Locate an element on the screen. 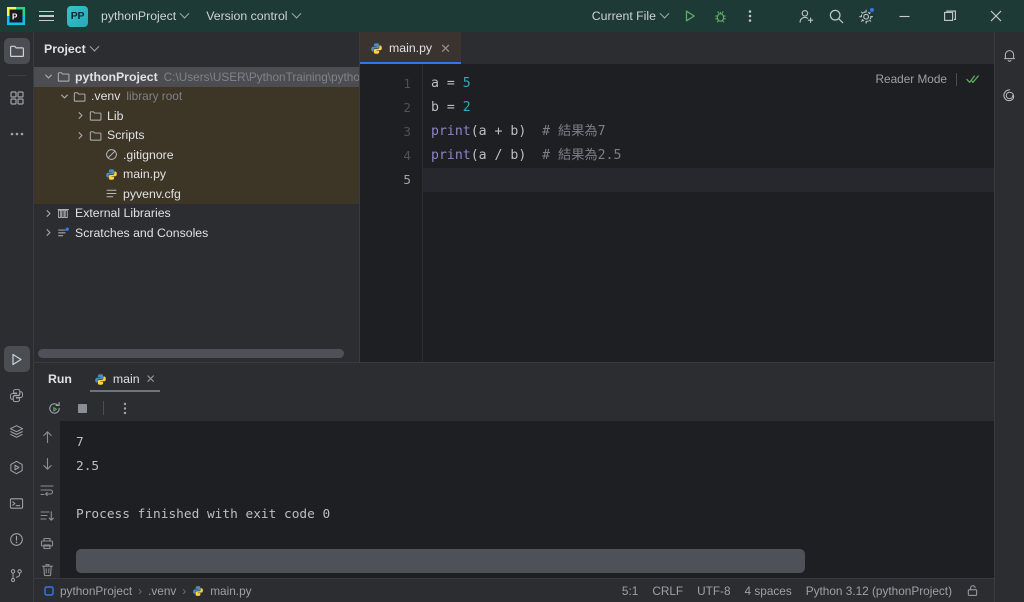 The height and width of the screenshot is (602, 1024). up-arrow-icon is located at coordinates (47, 437).